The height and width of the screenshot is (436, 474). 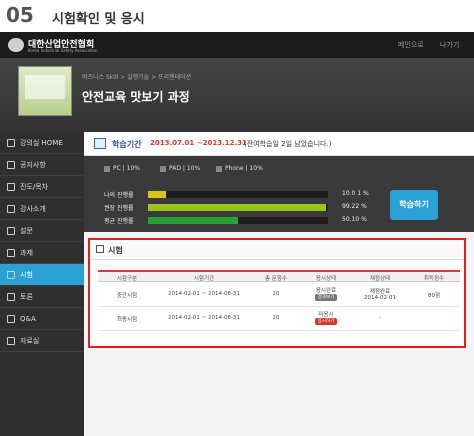 I want to click on sidebar-item-discussion: 토론, so click(x=42, y=297).